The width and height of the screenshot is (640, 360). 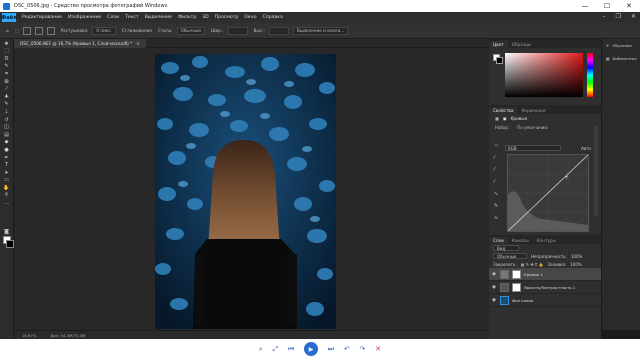 I want to click on blend-mode-select: Обычные, so click(x=510, y=256).